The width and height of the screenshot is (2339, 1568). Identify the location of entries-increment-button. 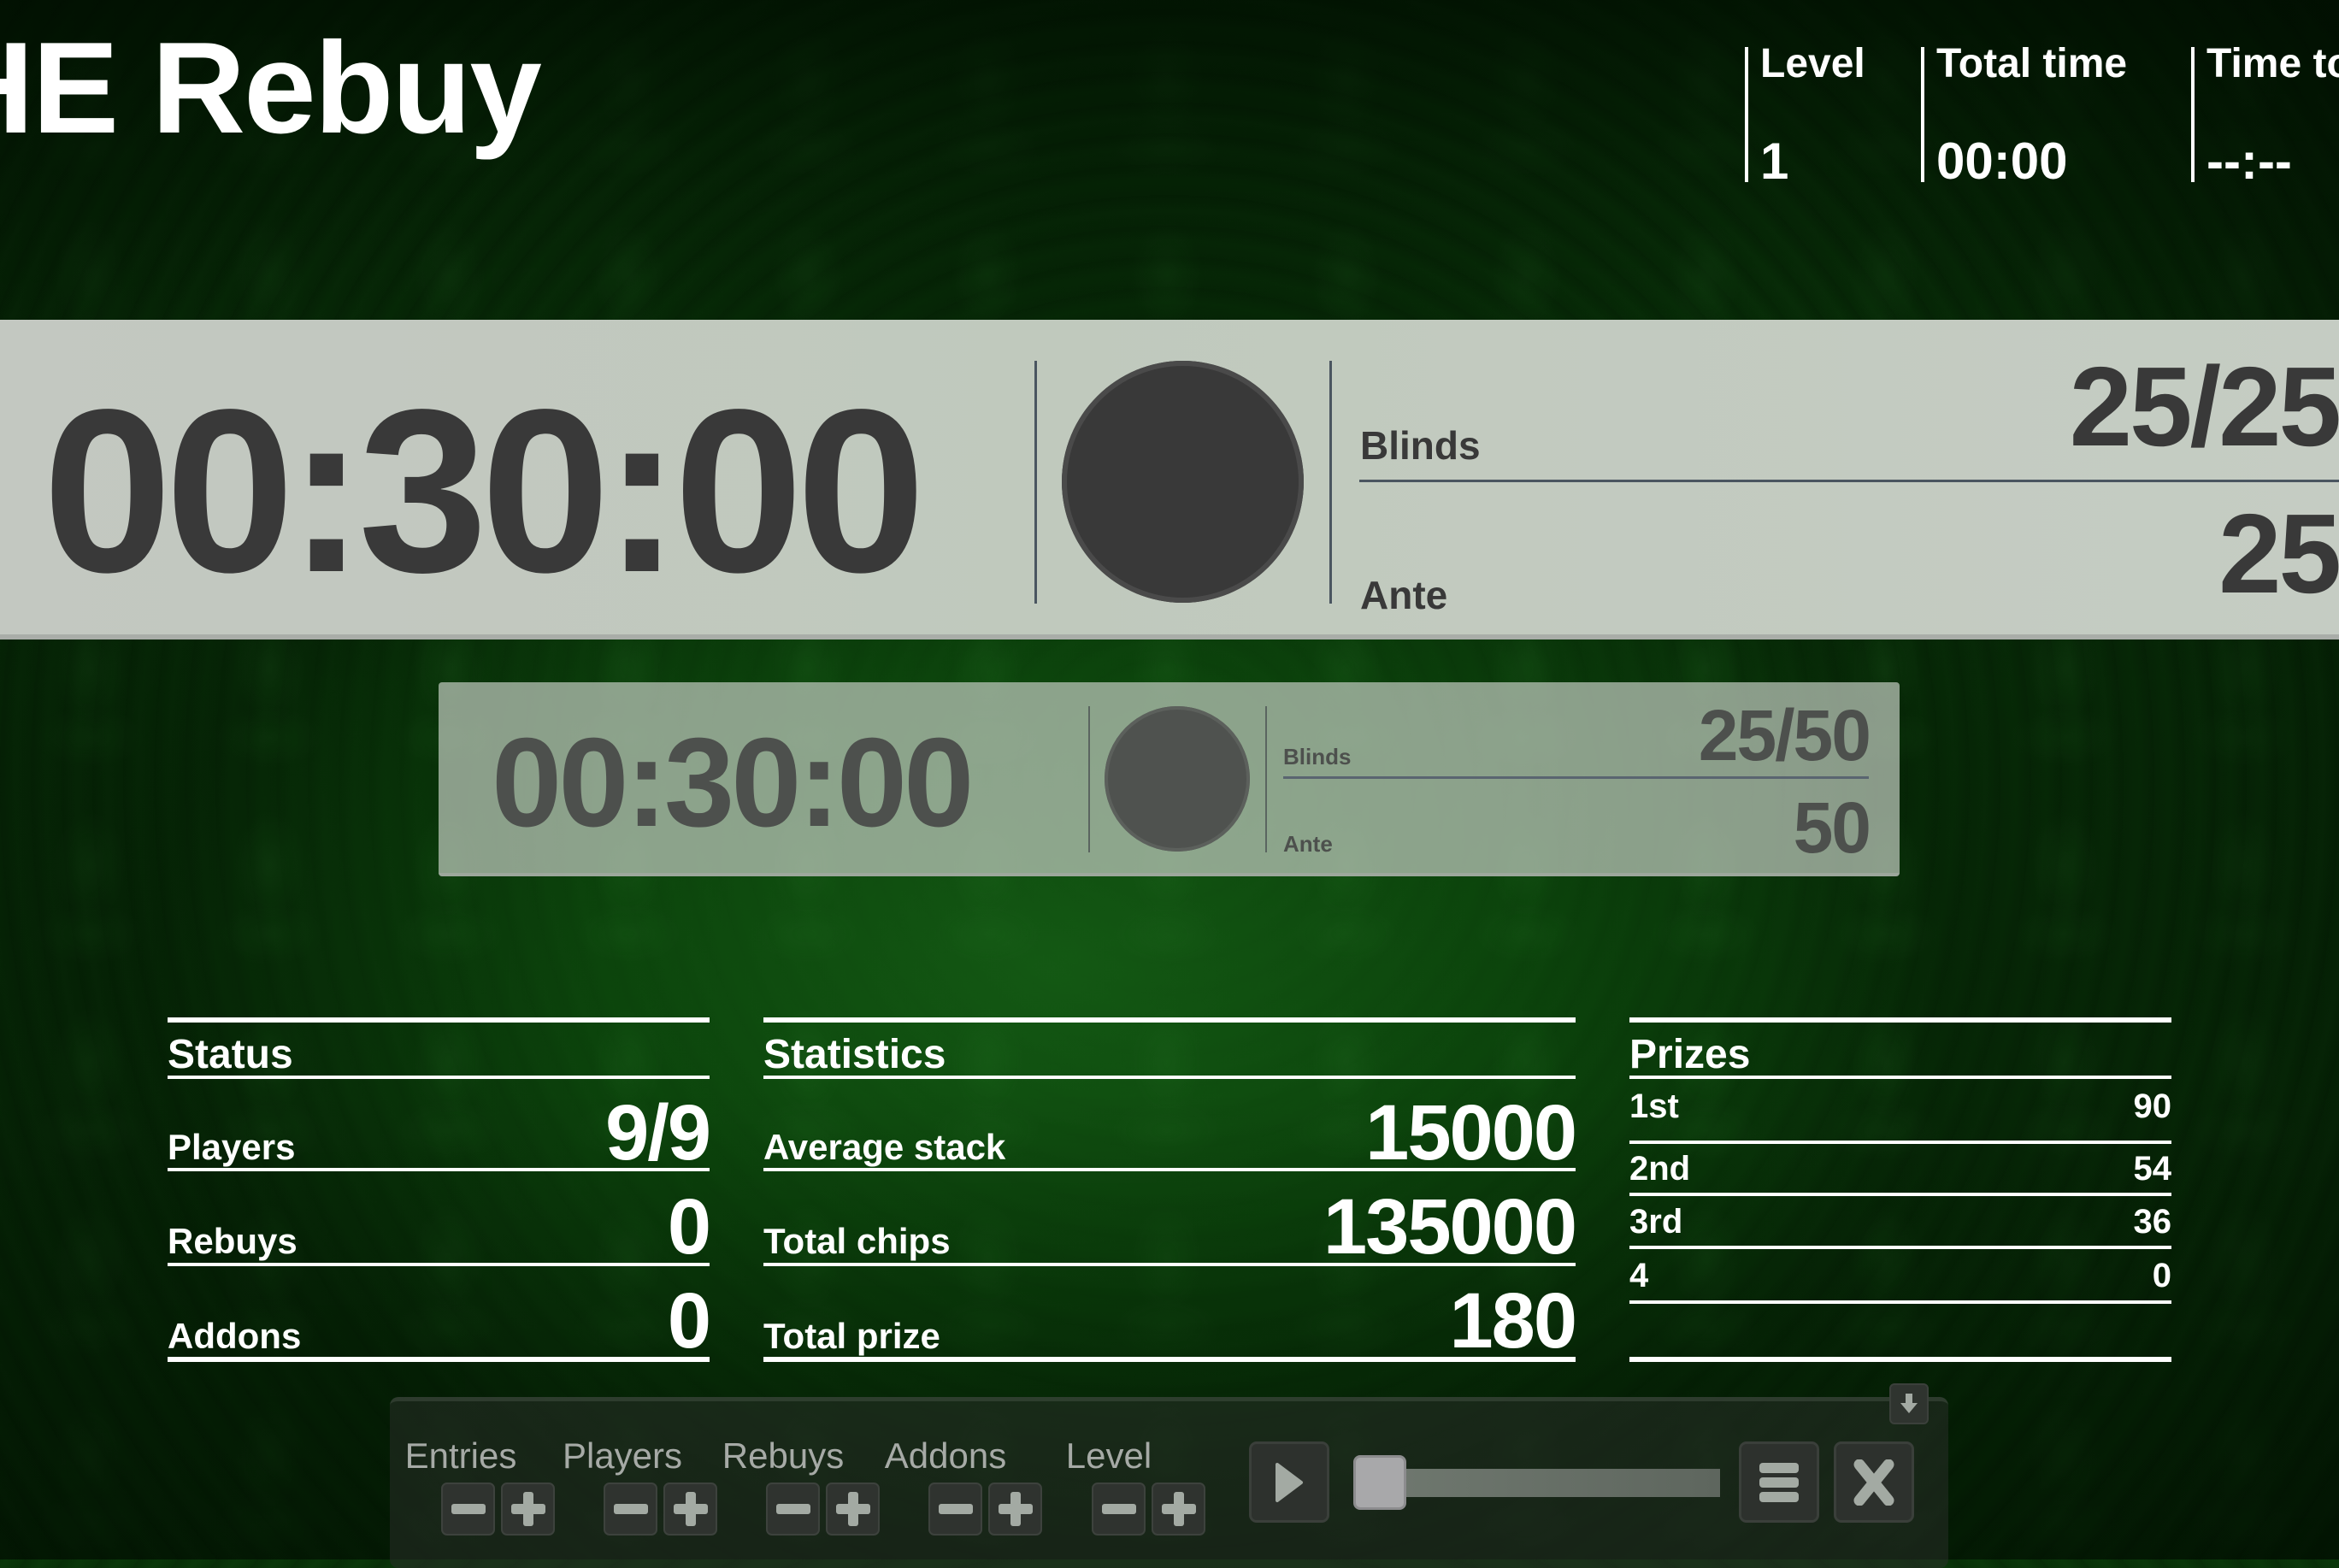
(528, 1509).